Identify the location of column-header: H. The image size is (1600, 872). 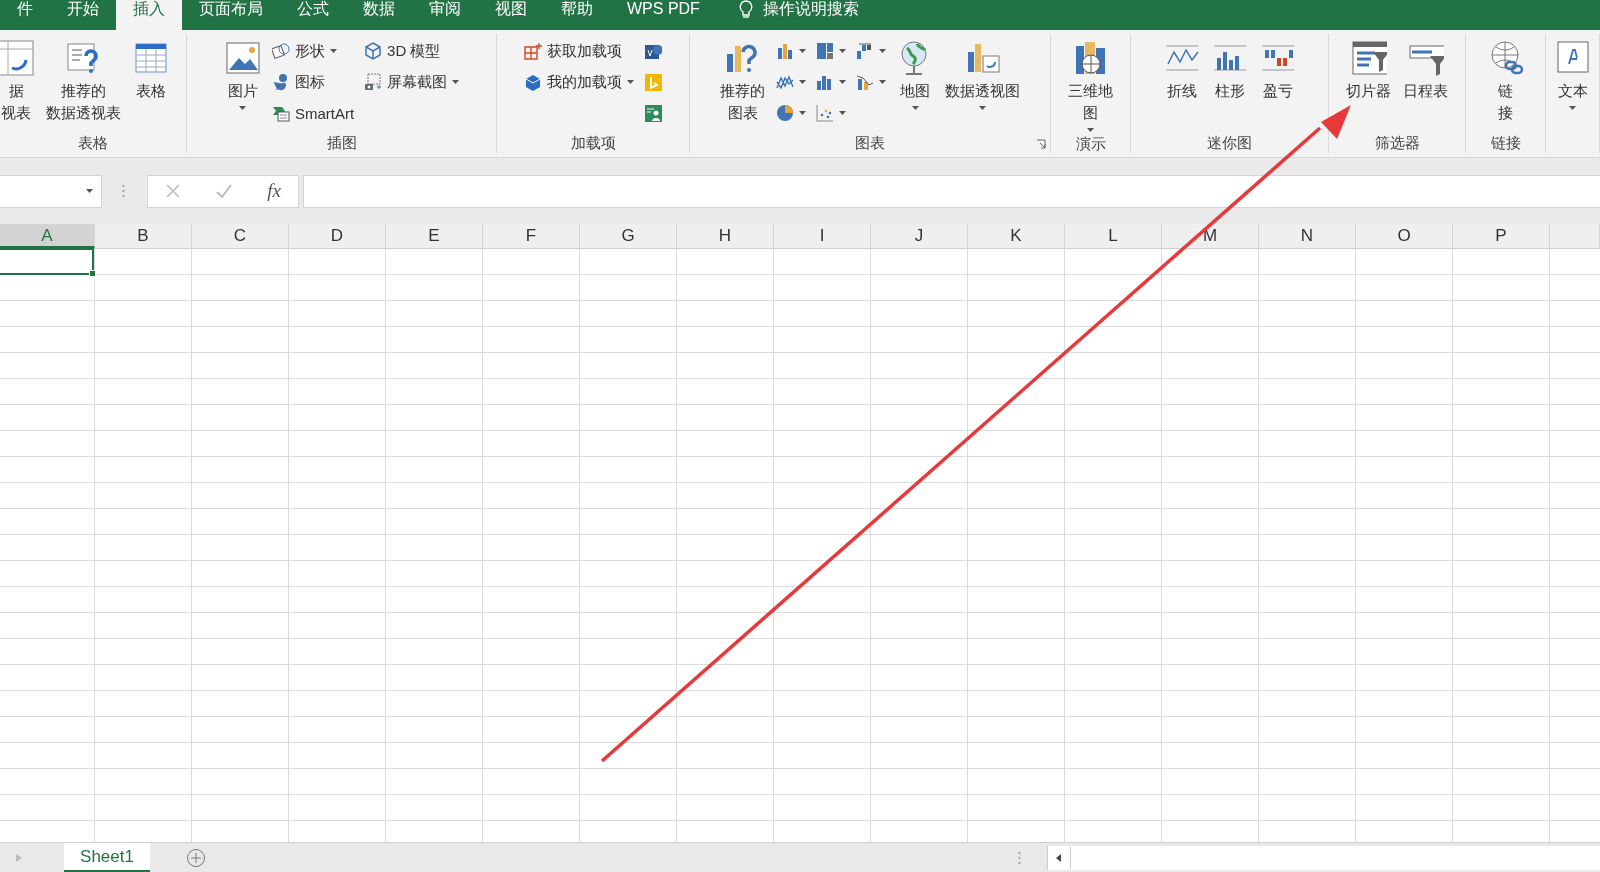
(725, 236).